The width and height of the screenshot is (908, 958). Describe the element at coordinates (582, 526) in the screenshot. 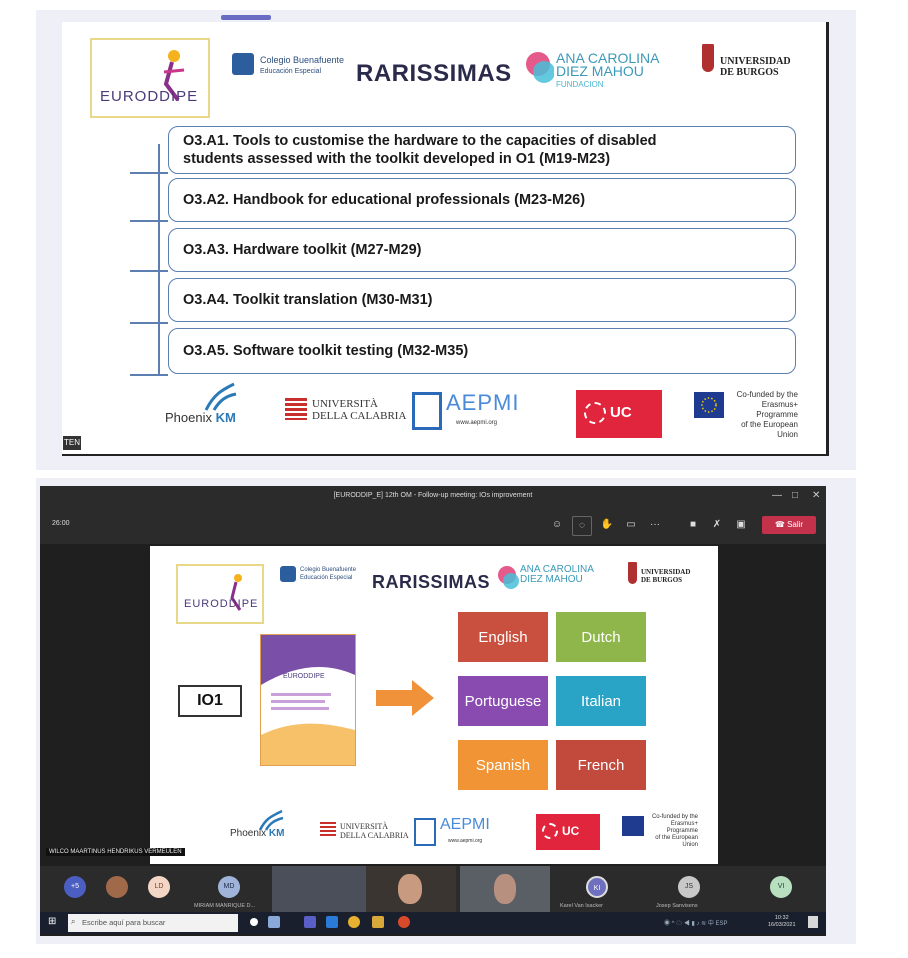

I see `chat-icon: ◌` at that location.